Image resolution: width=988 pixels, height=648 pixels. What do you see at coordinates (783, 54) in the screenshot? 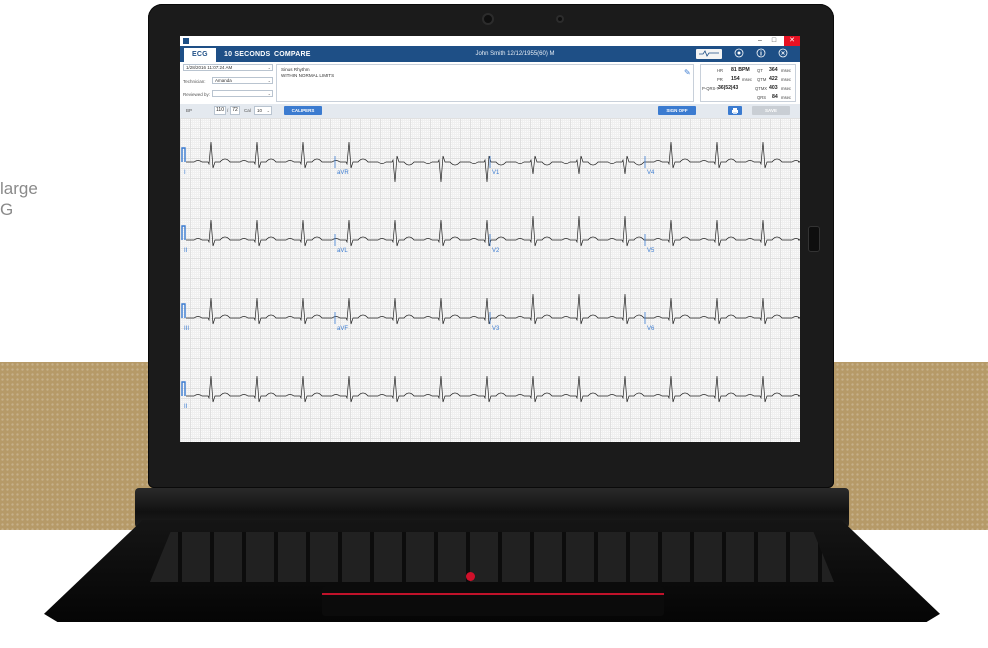
I see `exit-icon` at bounding box center [783, 54].